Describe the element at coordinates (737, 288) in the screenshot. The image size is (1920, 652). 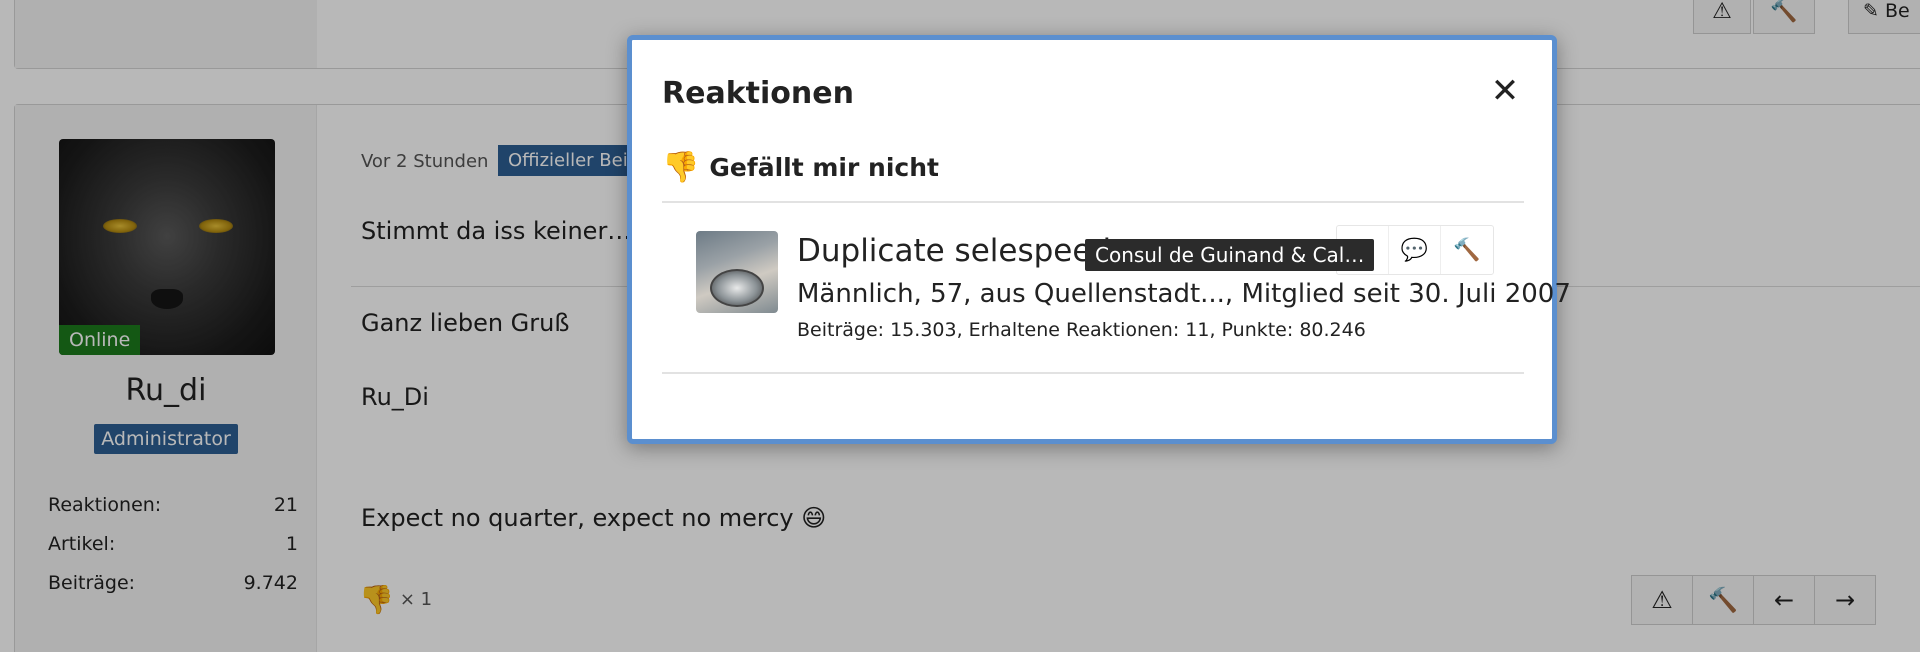
I see `avatar-watch-shape` at that location.